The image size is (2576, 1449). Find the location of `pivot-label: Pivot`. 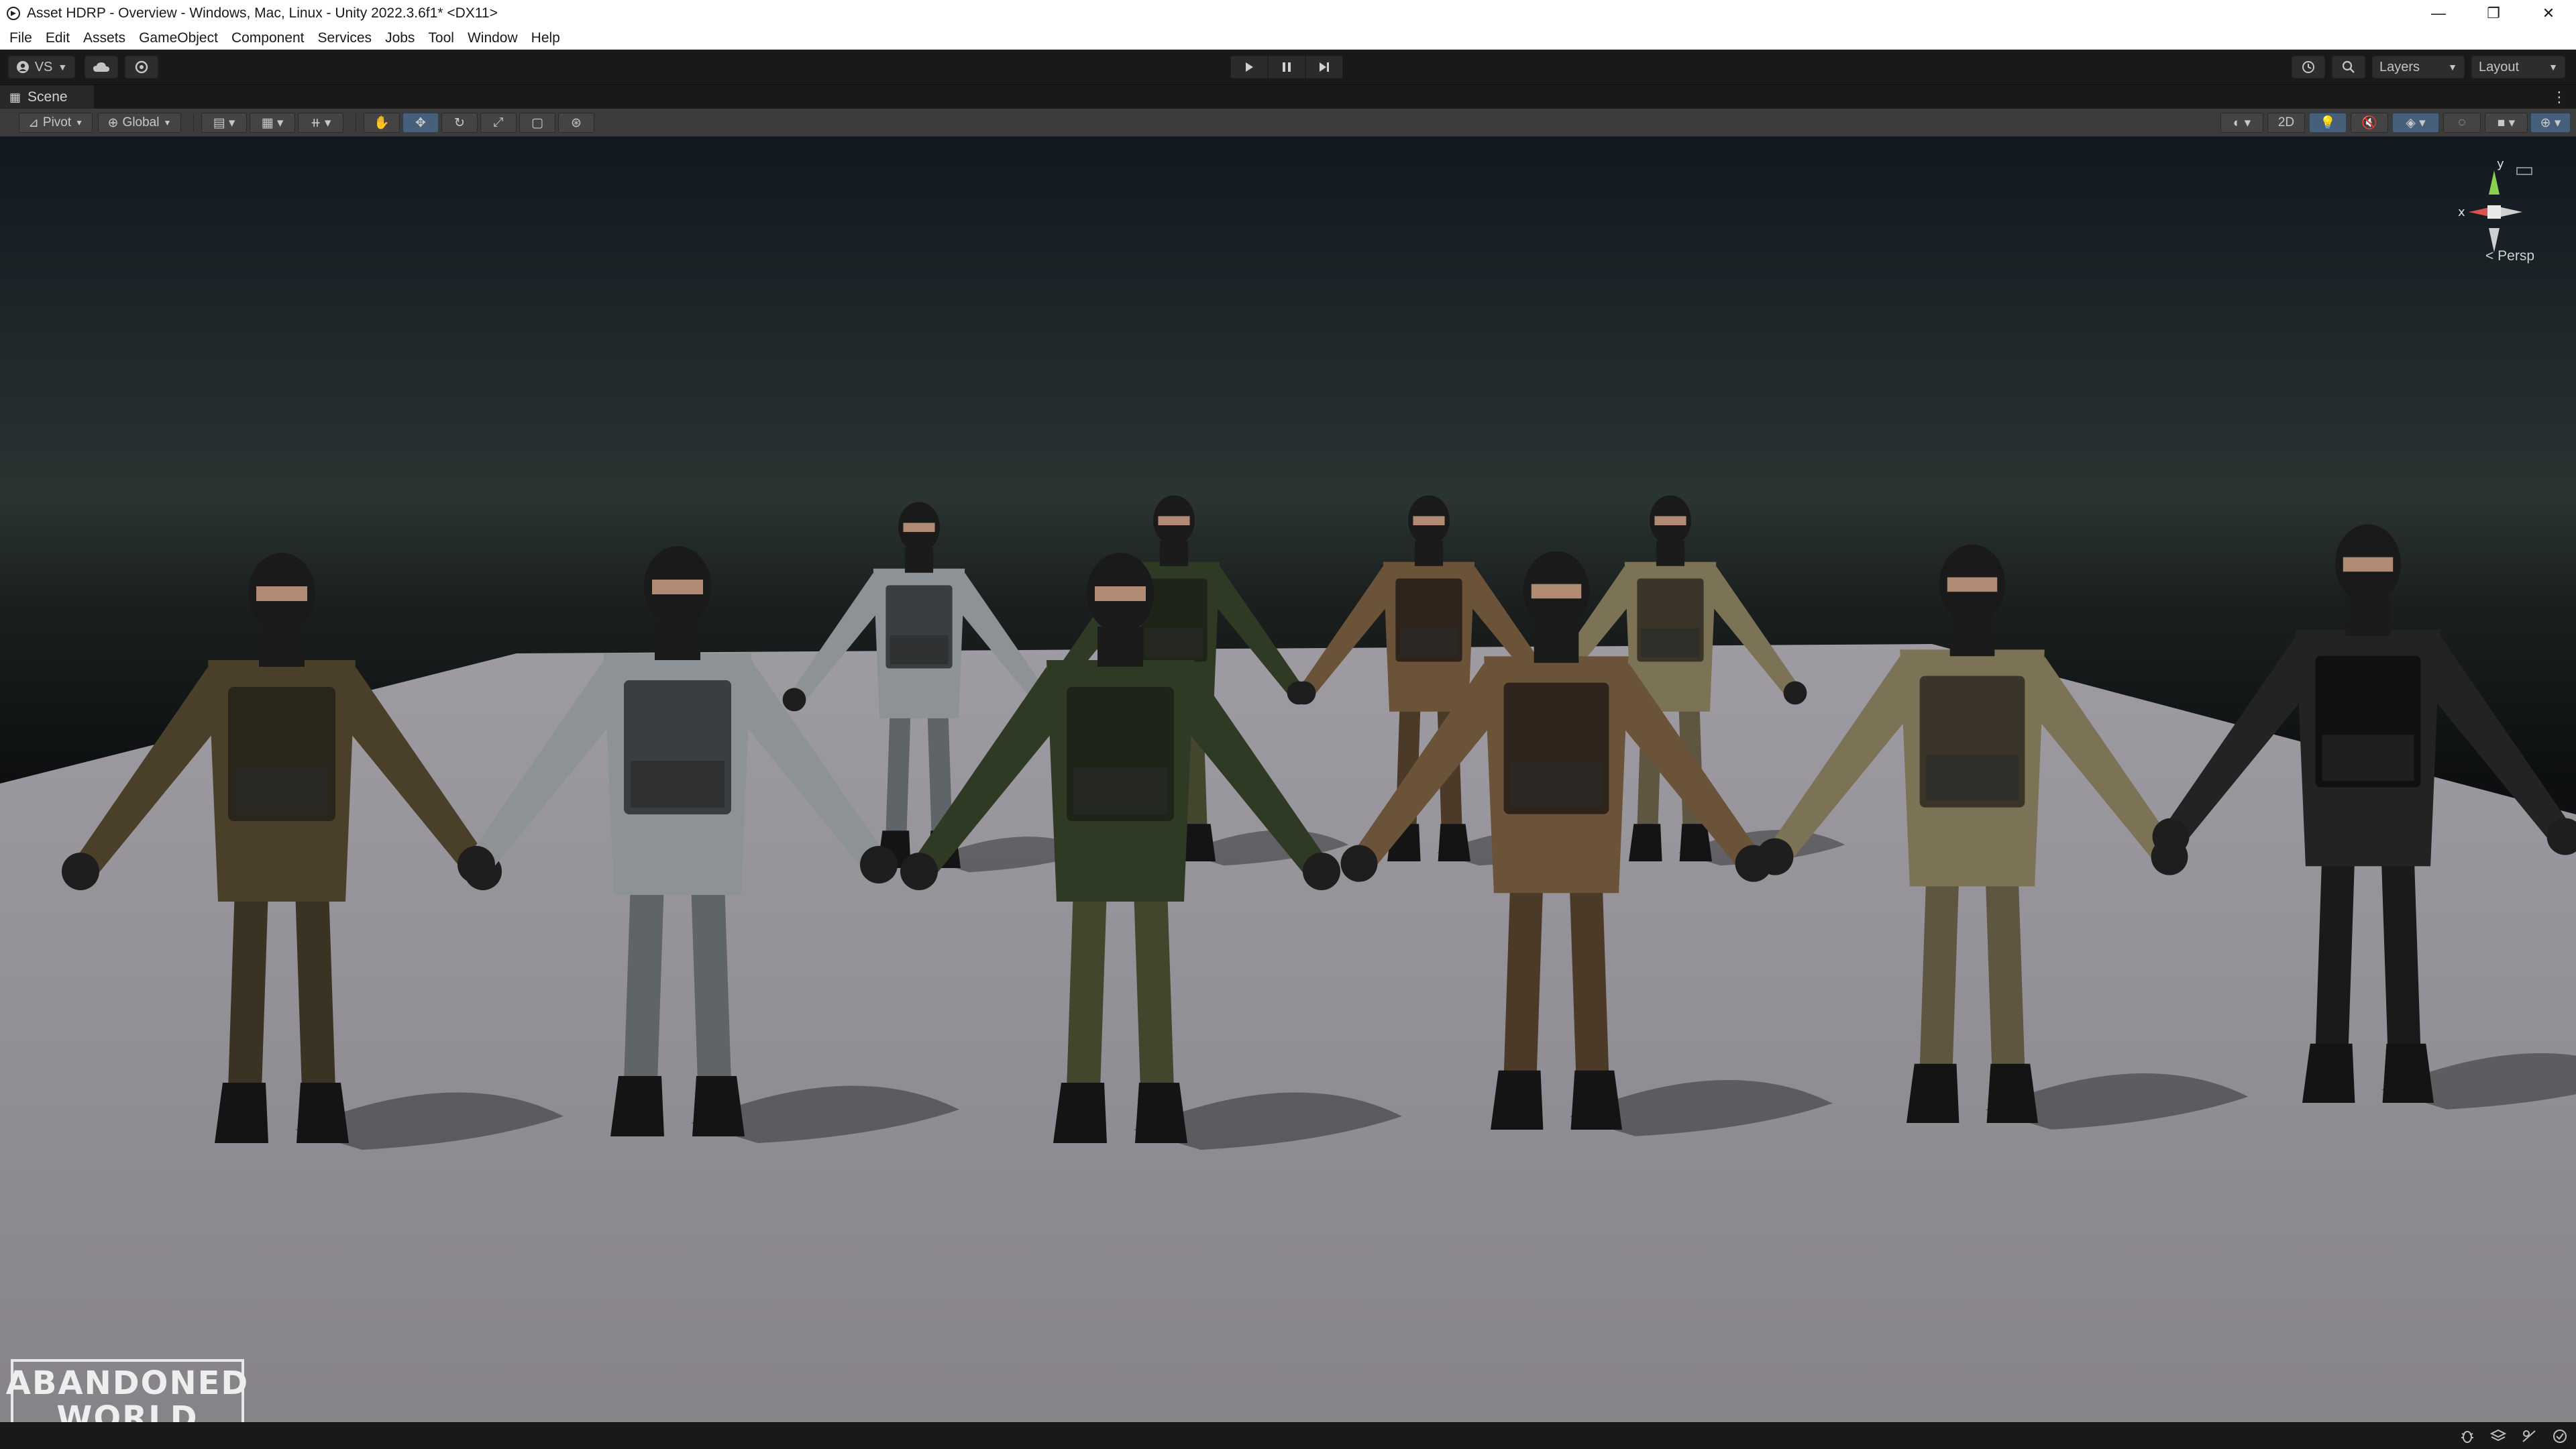

pivot-label: Pivot is located at coordinates (57, 122).